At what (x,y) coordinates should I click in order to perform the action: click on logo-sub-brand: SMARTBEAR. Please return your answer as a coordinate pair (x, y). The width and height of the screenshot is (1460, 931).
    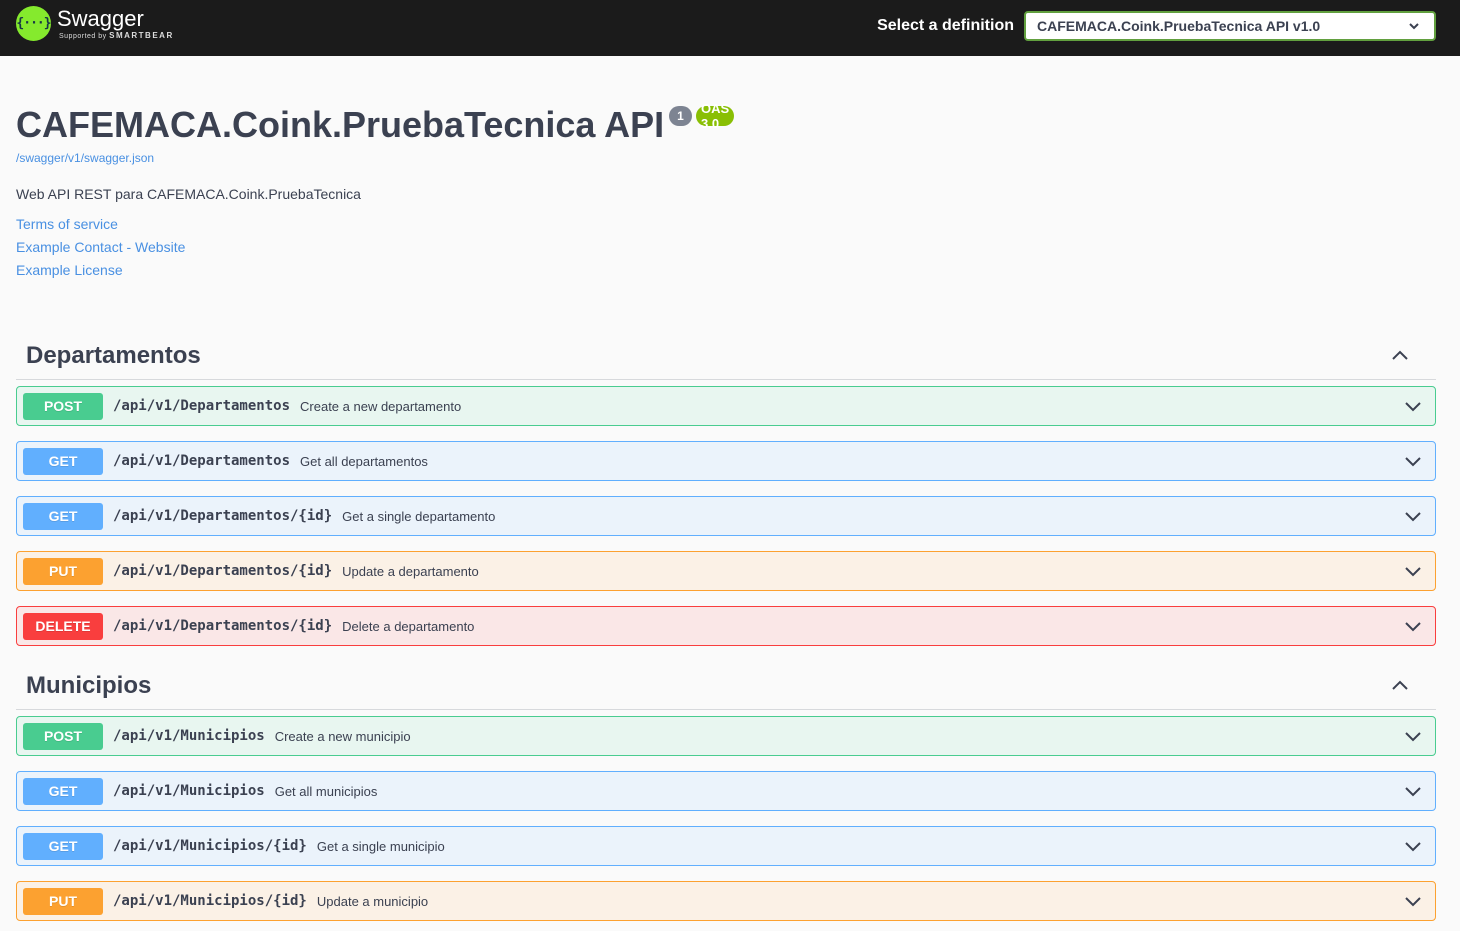
    Looking at the image, I should click on (141, 35).